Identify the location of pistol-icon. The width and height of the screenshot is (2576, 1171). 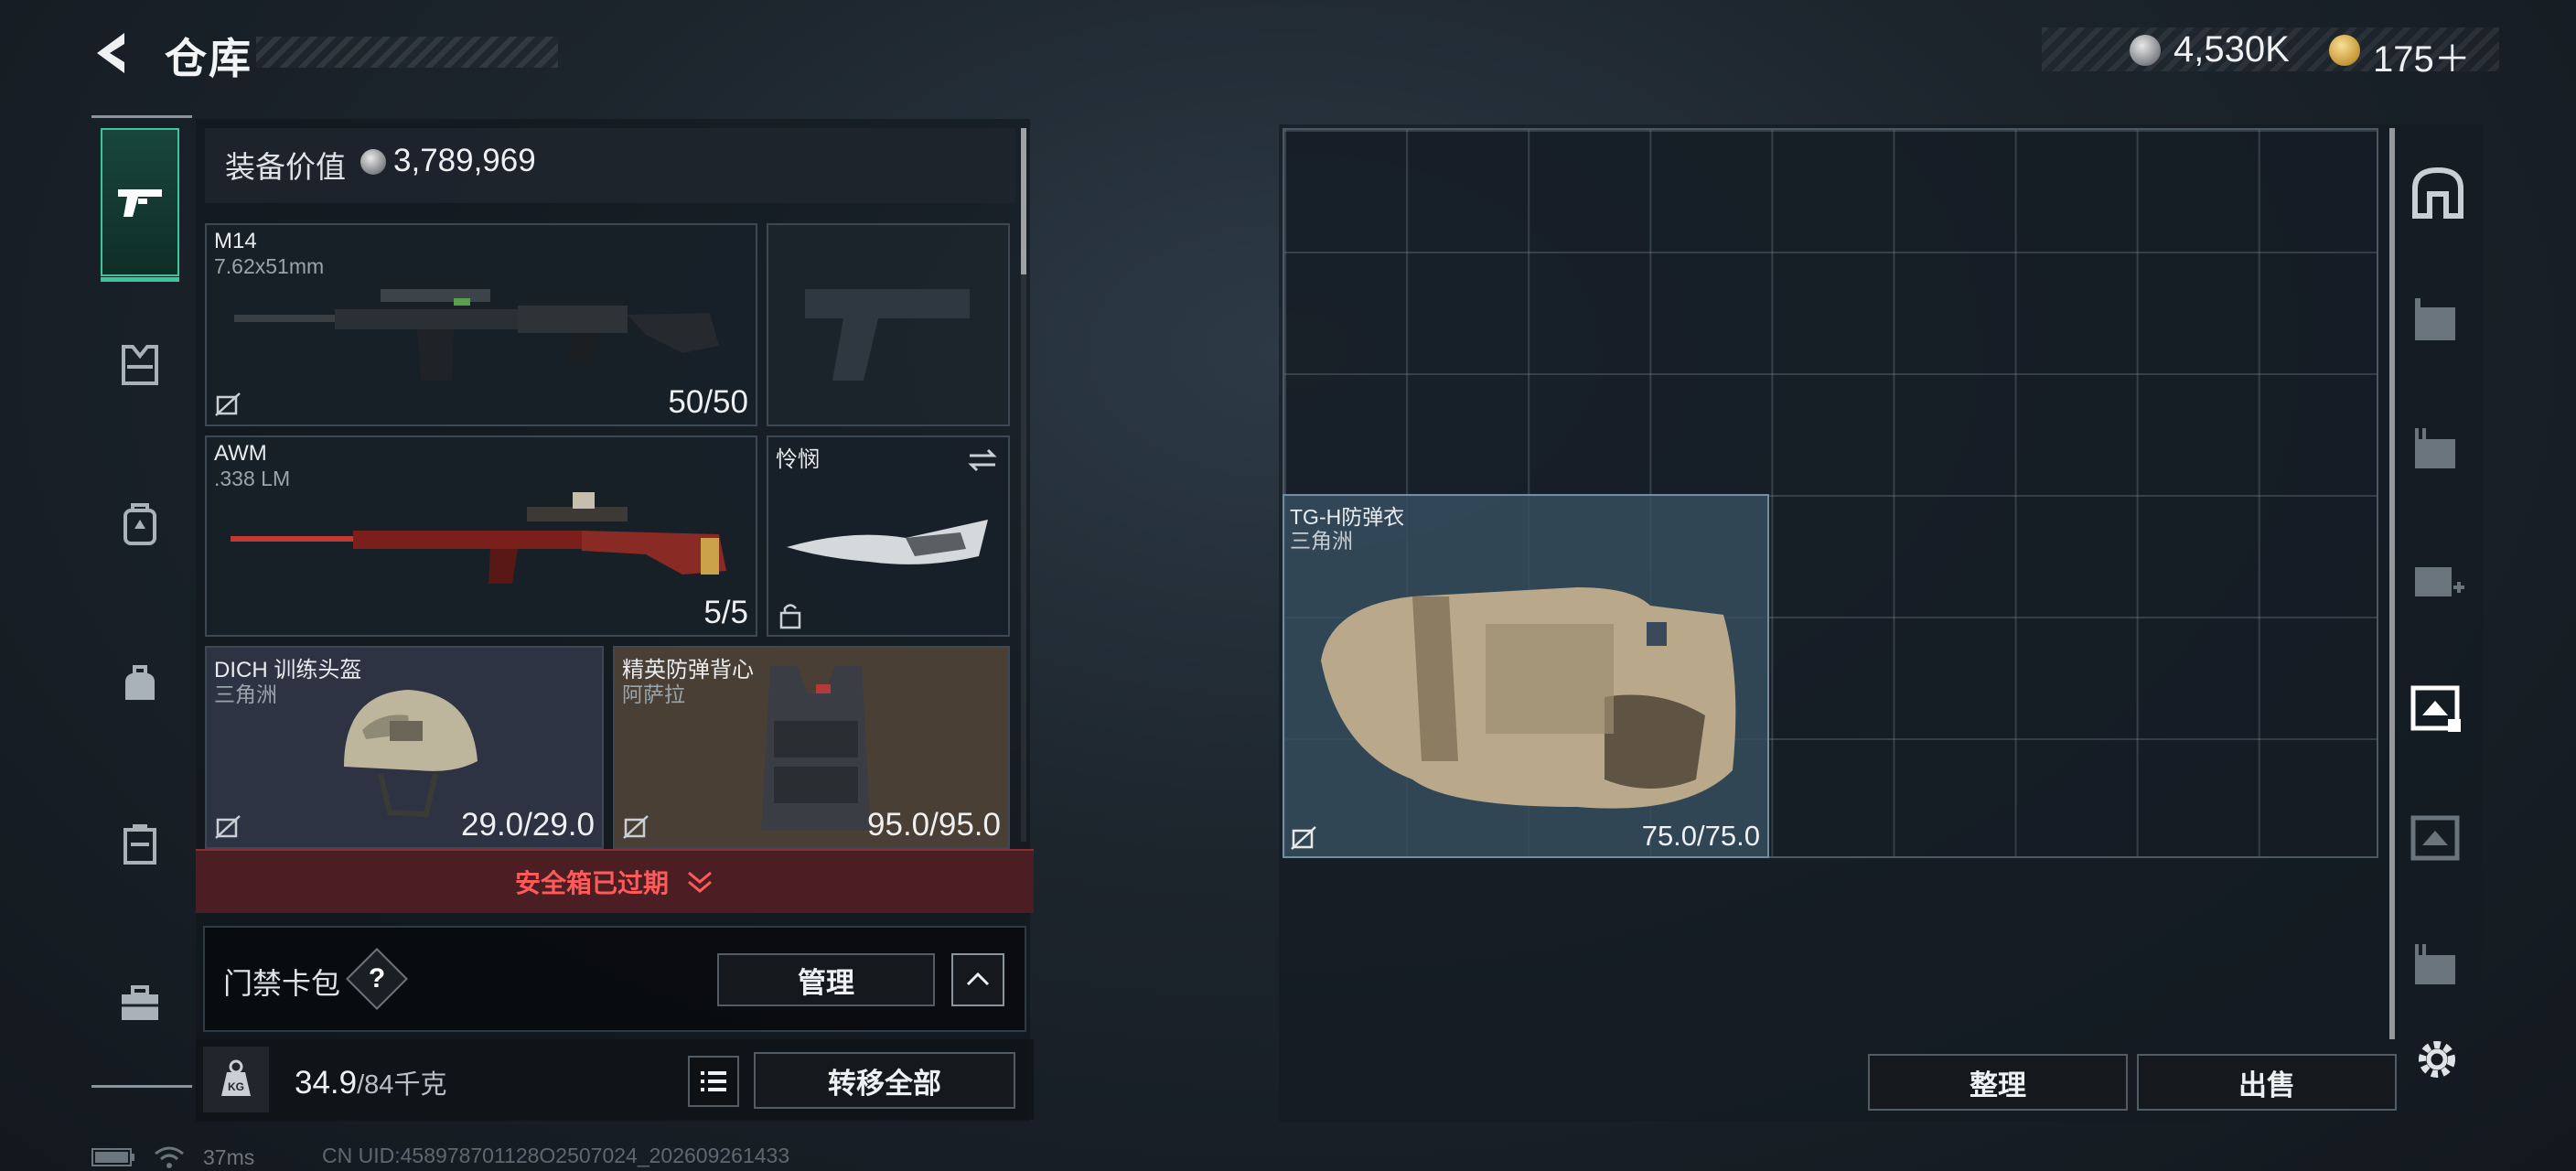
(140, 203).